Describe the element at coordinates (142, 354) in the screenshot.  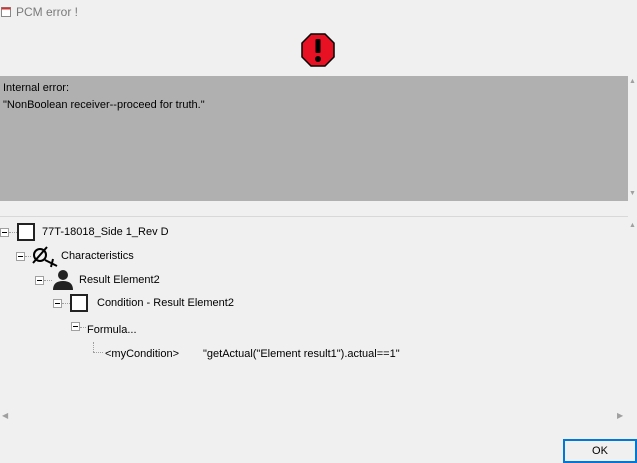
I see `condition-tag: <myCondition>` at that location.